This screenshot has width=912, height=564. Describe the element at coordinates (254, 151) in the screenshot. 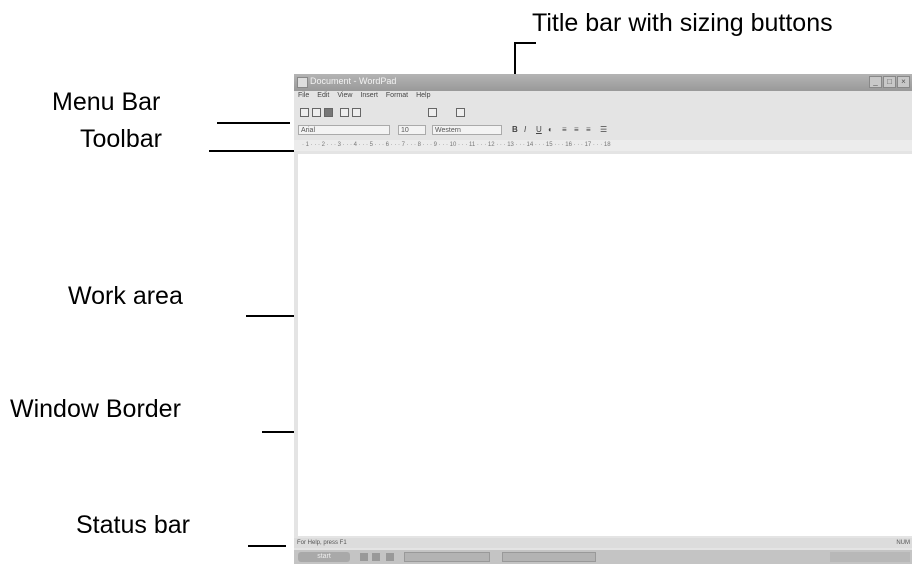

I see `callout-toolbar-line` at that location.